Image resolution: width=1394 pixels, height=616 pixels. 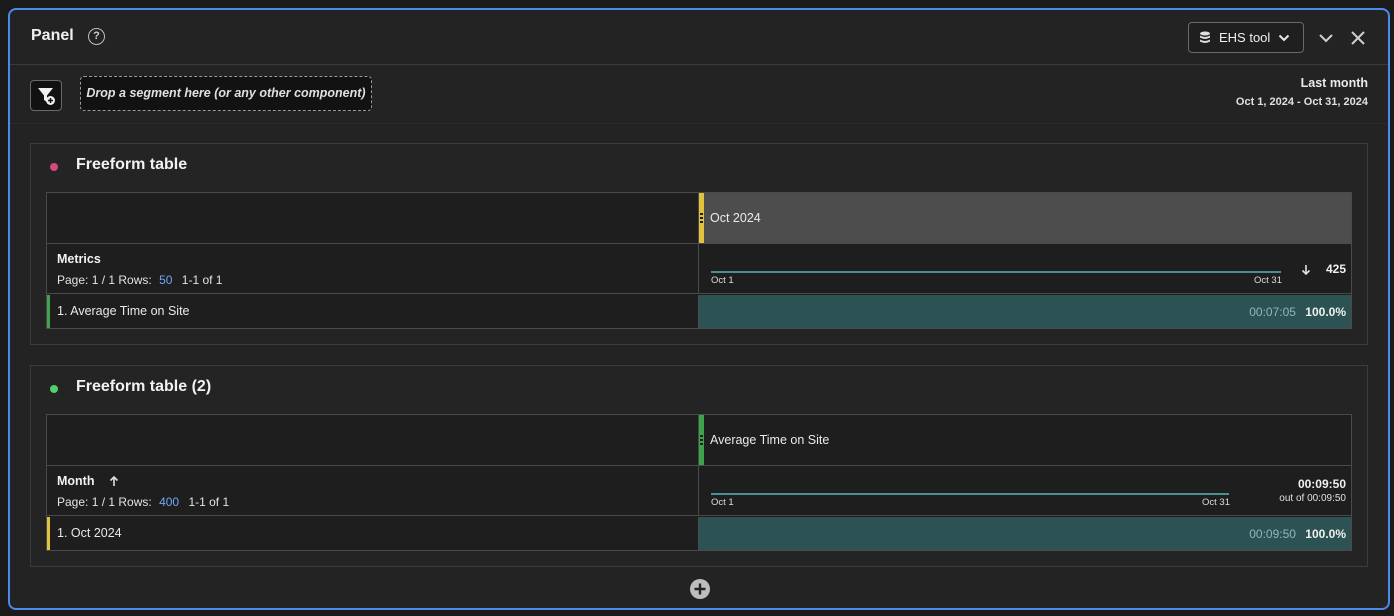 What do you see at coordinates (1358, 38) in the screenshot?
I see `close-icon` at bounding box center [1358, 38].